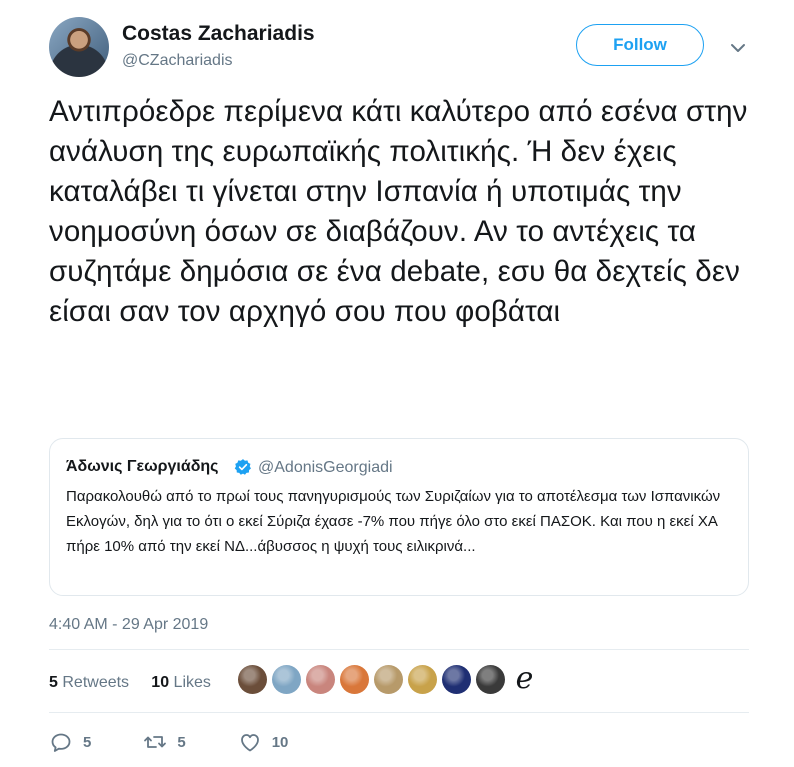  What do you see at coordinates (128, 625) in the screenshot?
I see `tweet-timestamp: 4:40 AM - 29 Apr 2019` at bounding box center [128, 625].